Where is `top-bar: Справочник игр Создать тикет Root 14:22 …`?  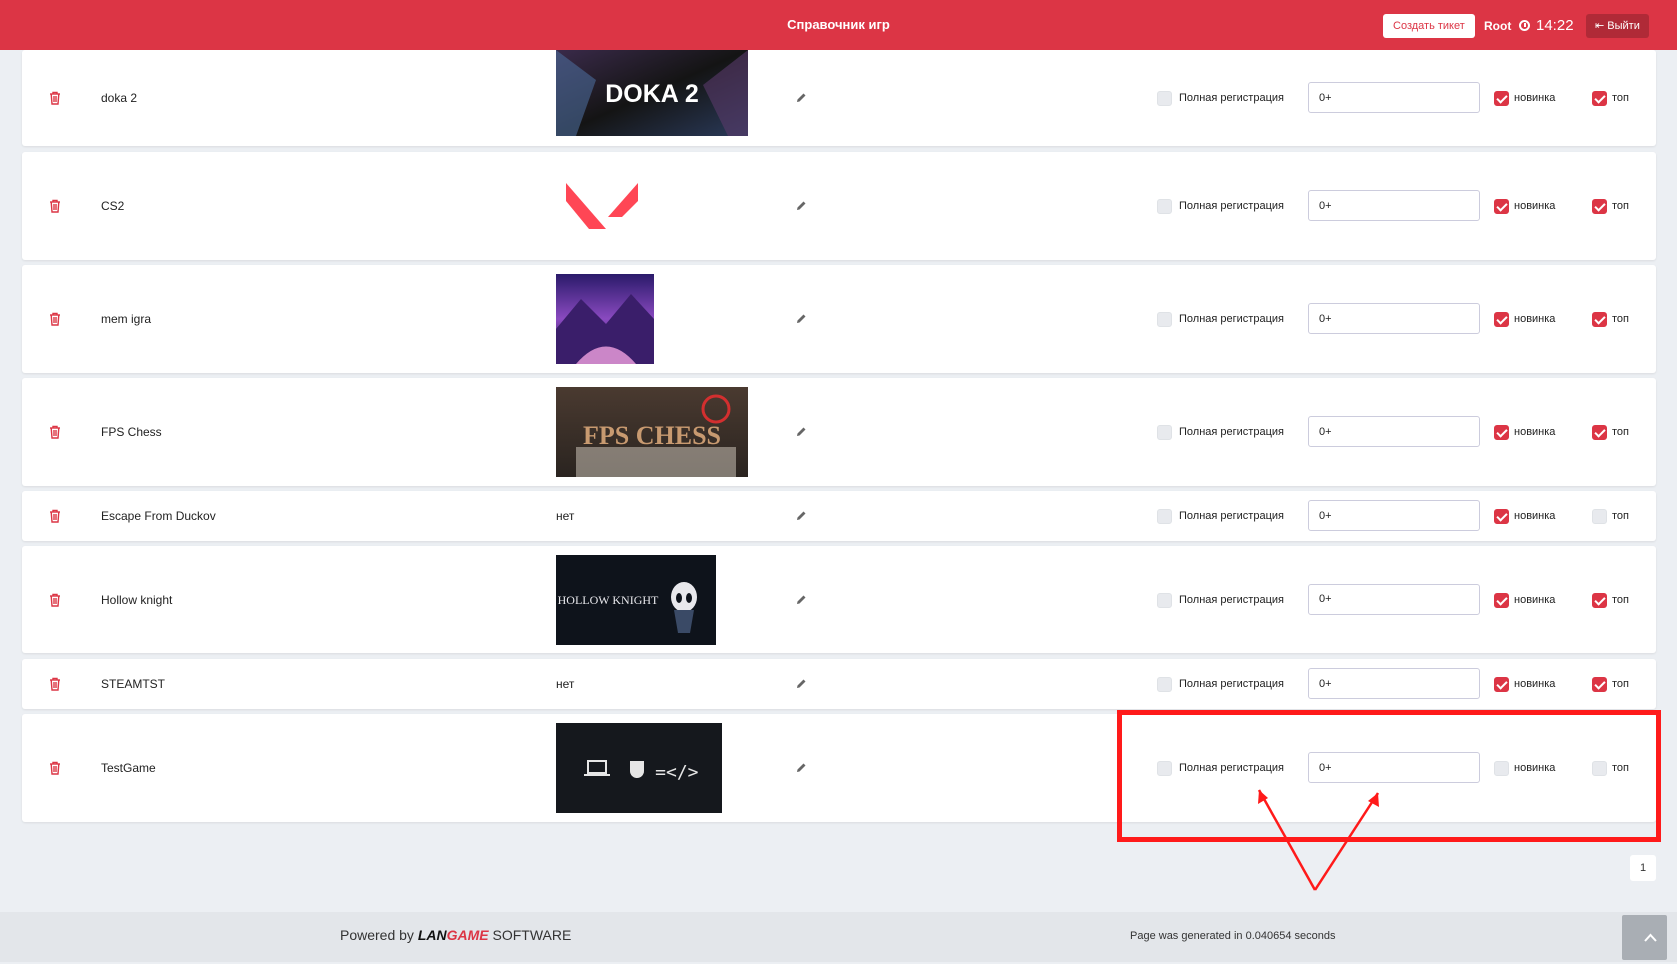
top-bar: Справочник игр Создать тикет Root 14:22 … is located at coordinates (838, 25).